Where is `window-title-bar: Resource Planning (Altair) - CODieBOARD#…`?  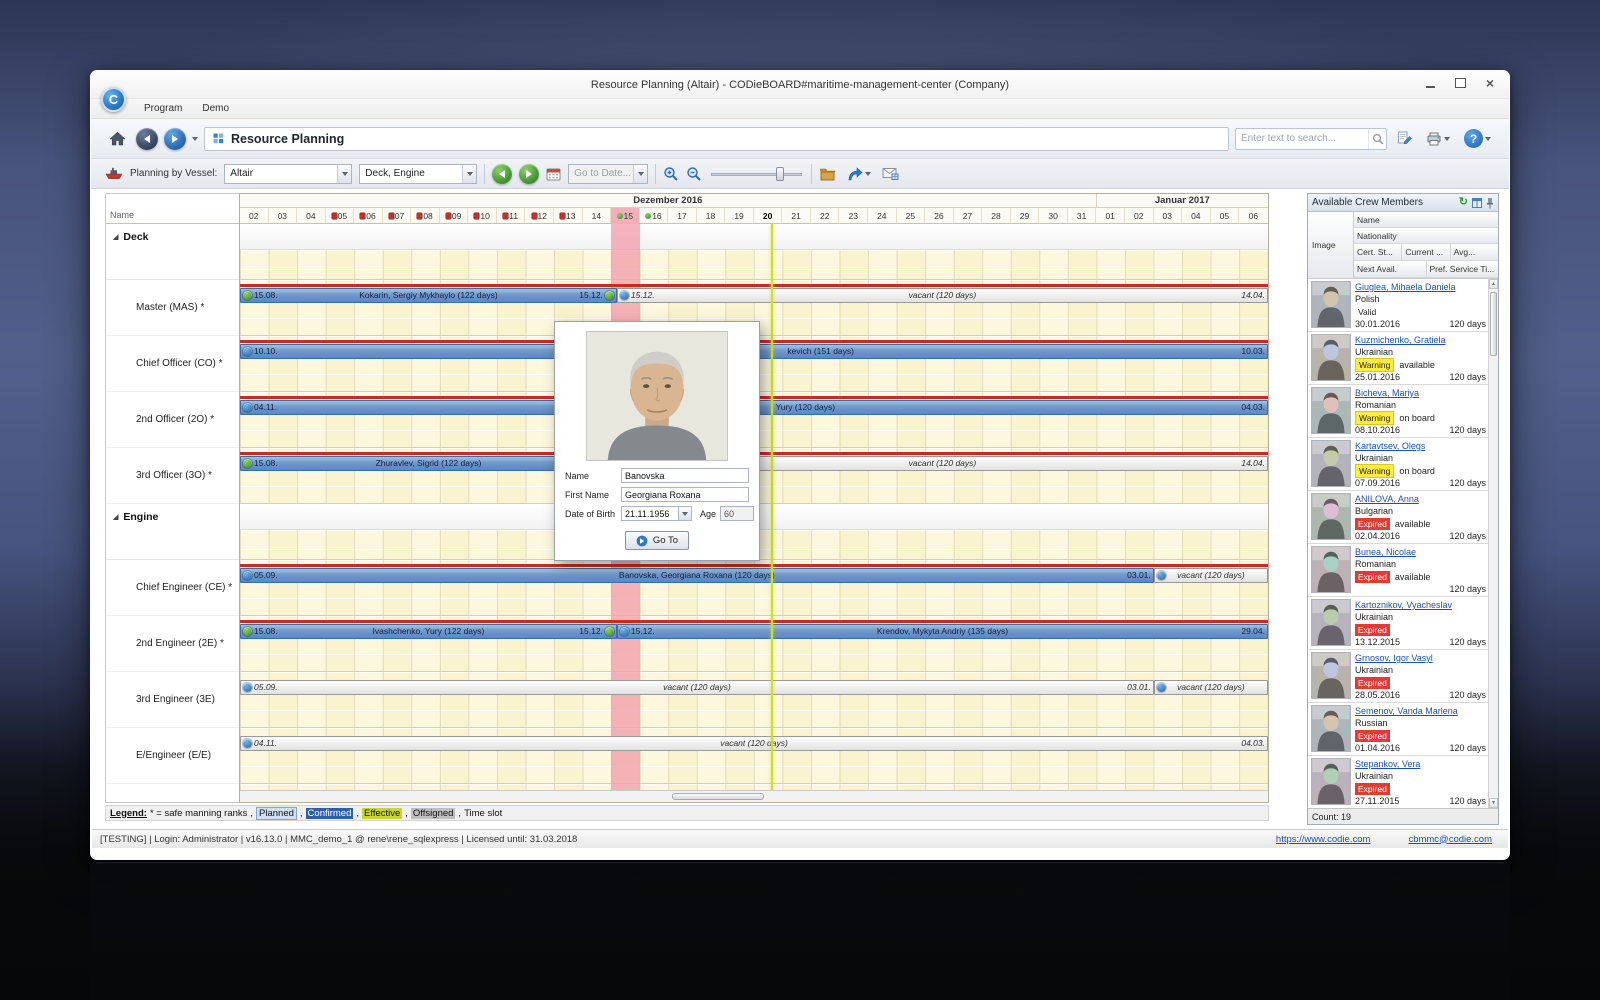 window-title-bar: Resource Planning (Altair) - CODieBOARD#… is located at coordinates (800, 85).